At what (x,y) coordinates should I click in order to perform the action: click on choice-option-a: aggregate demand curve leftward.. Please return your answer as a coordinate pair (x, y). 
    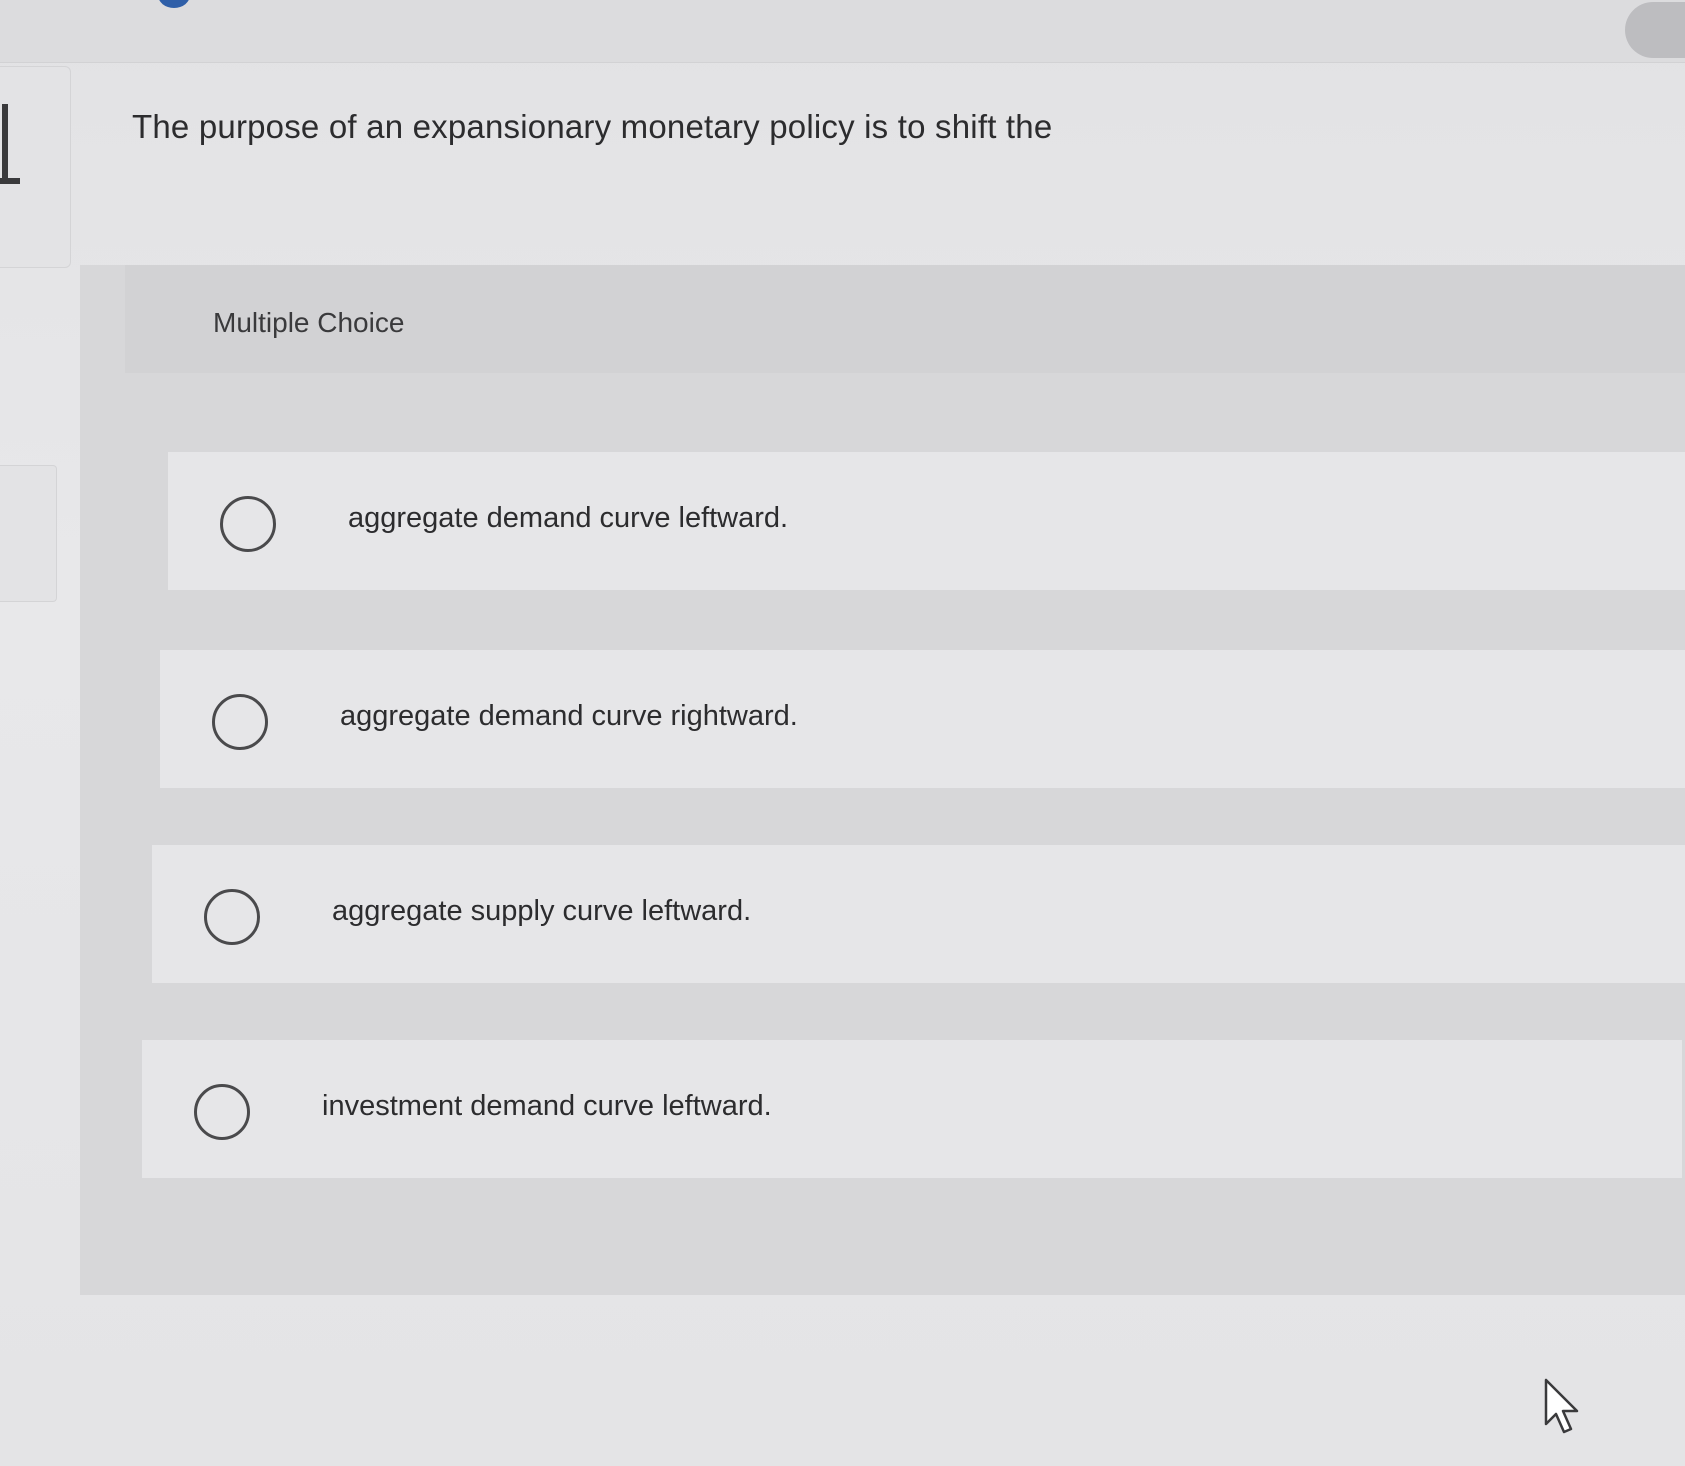
    Looking at the image, I should click on (926, 521).